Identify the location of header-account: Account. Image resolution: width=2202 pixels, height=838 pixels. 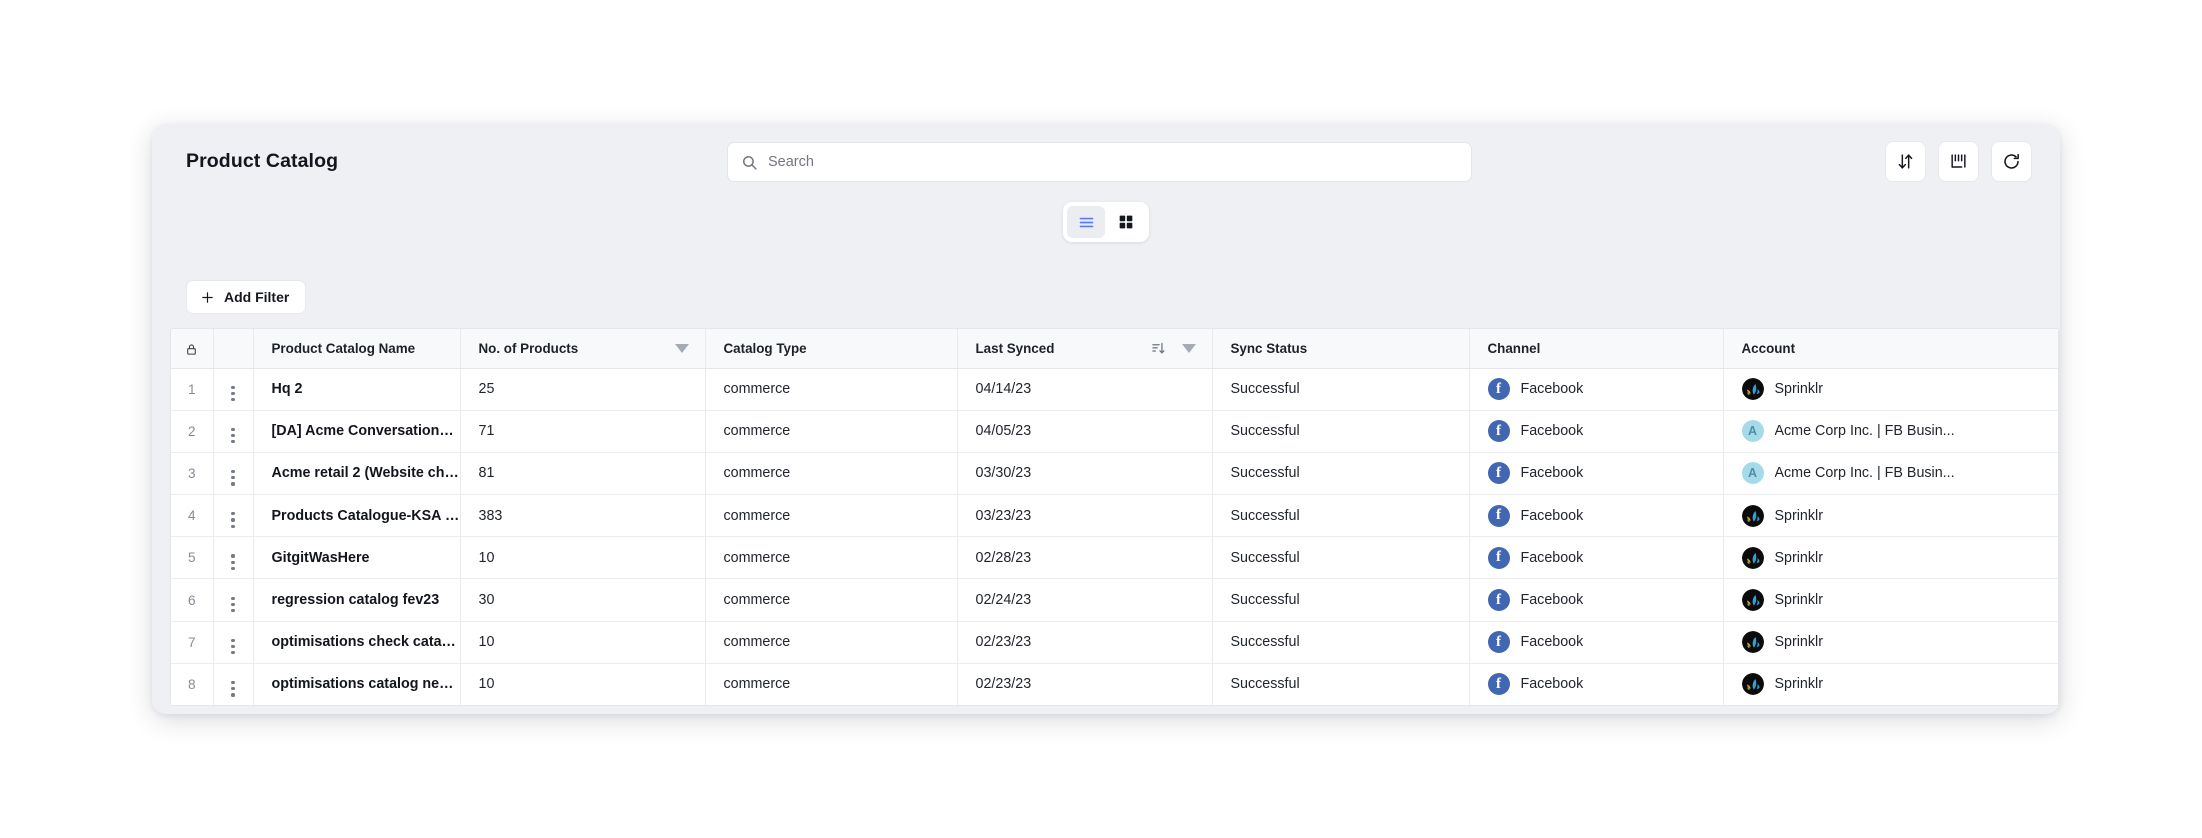
(1891, 349).